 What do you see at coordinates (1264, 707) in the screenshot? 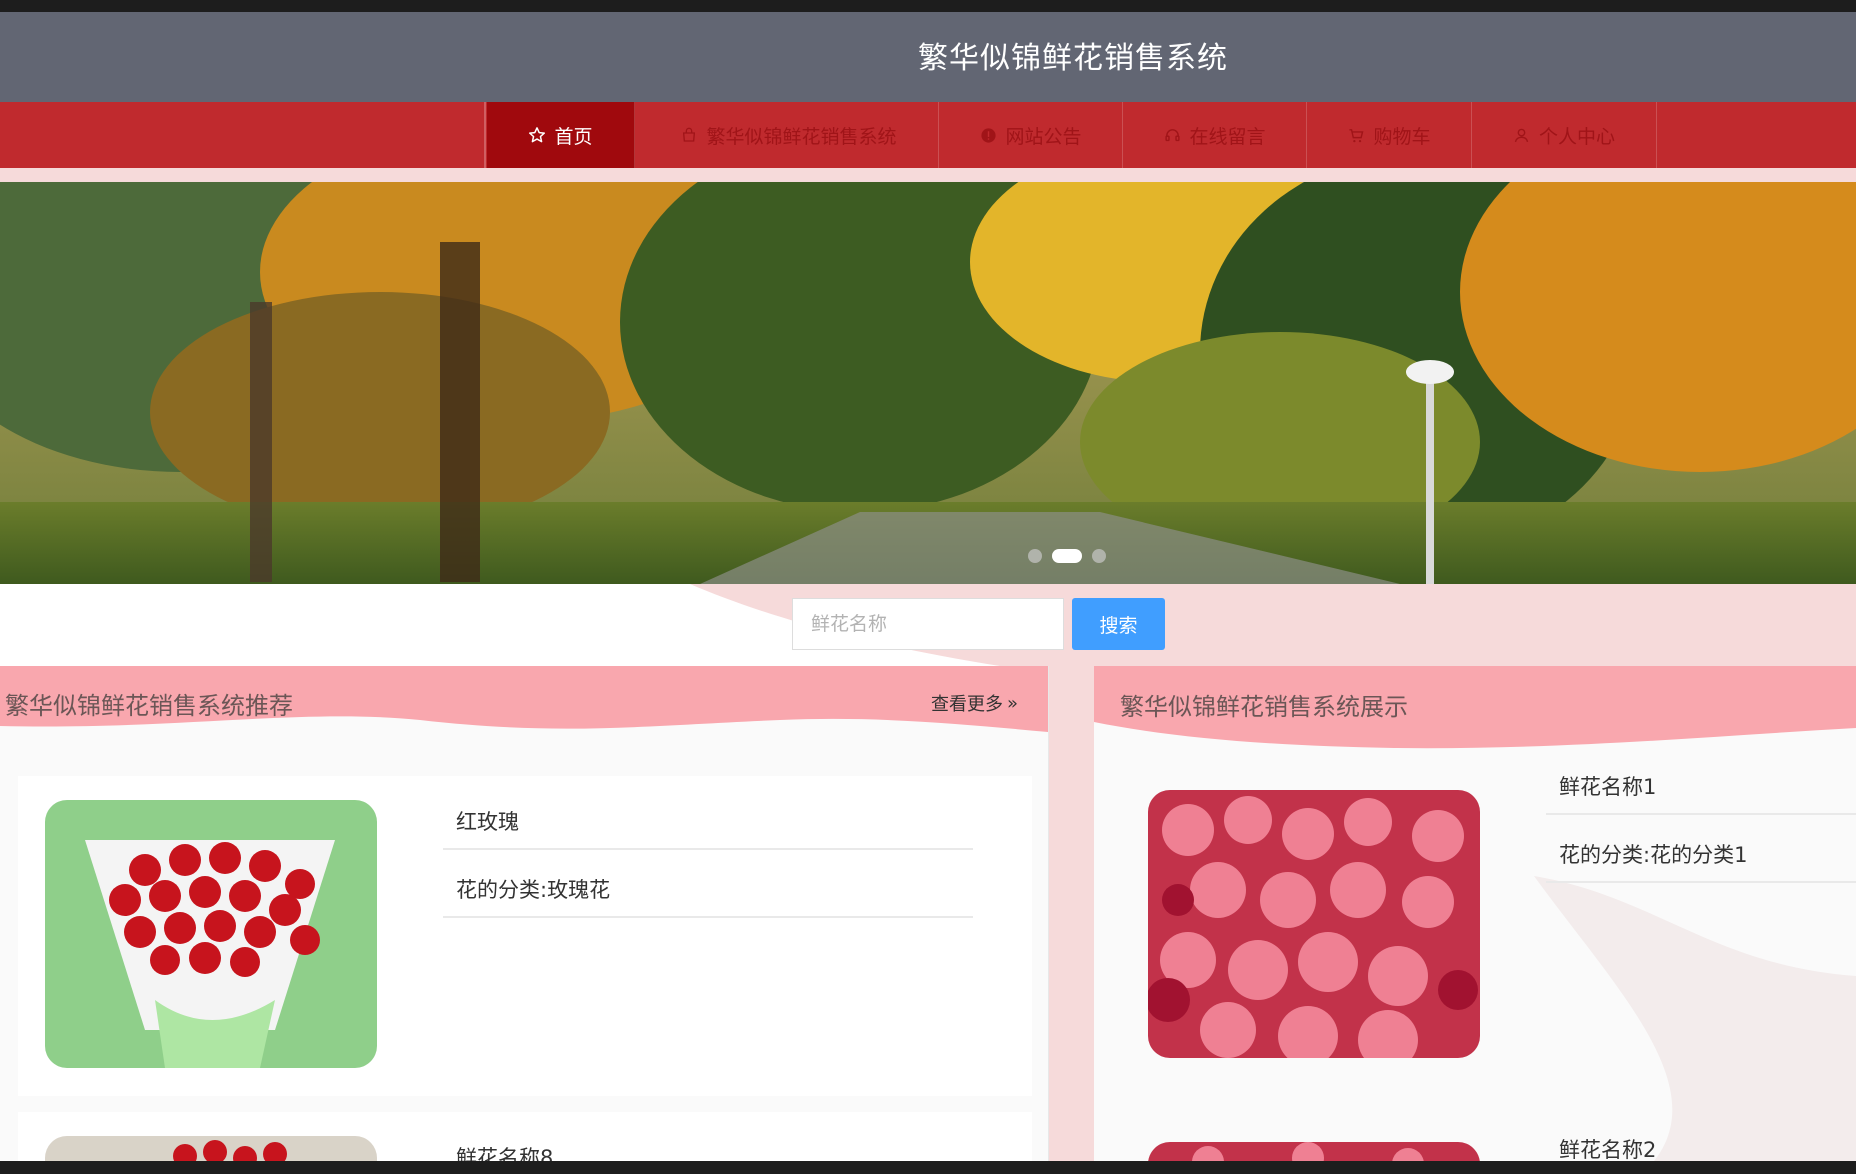
I see `showcase-title: 繁华似锦鲜花销售系统展示` at bounding box center [1264, 707].